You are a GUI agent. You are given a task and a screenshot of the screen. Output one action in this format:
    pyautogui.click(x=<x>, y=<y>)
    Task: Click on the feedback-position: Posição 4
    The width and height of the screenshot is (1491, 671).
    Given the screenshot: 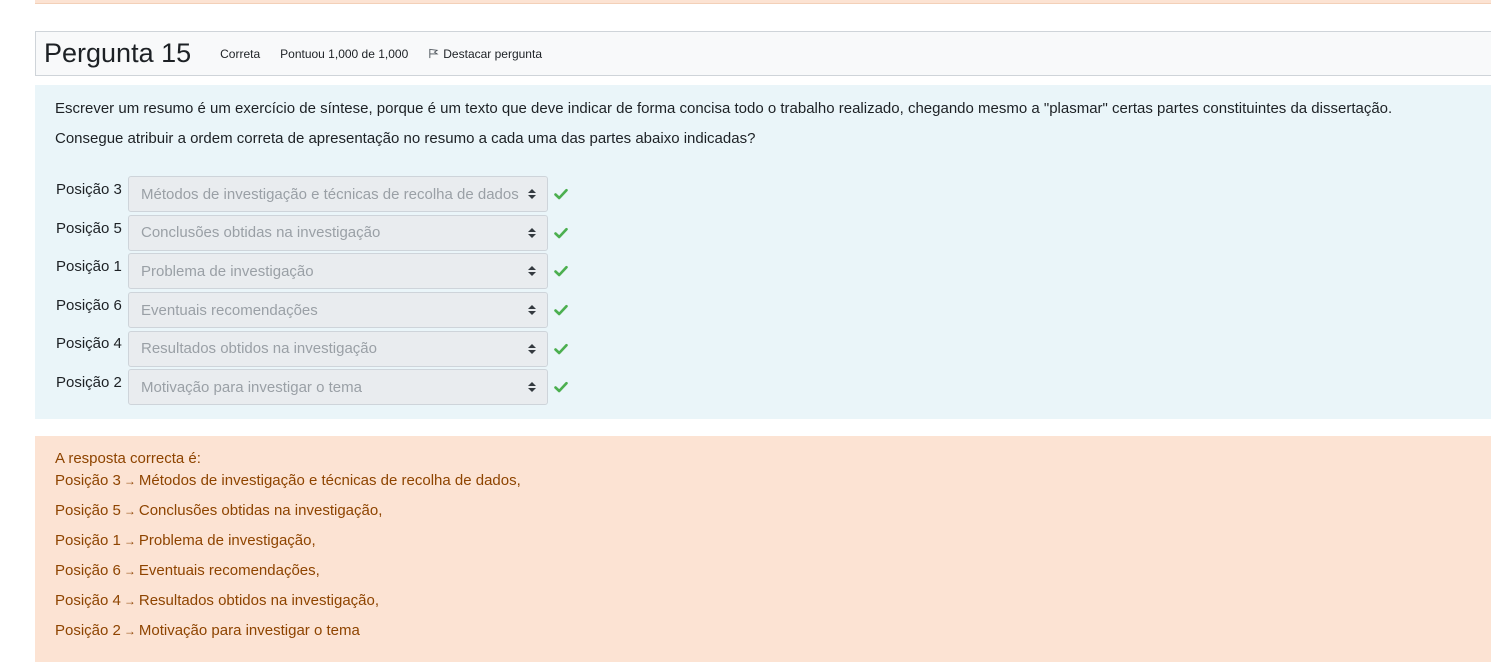 What is the action you would take?
    pyautogui.click(x=88, y=600)
    